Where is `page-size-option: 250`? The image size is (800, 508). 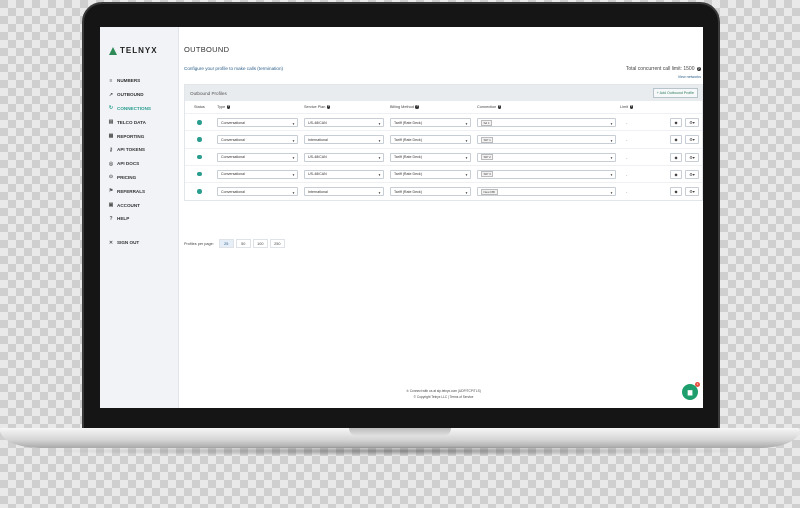 page-size-option: 250 is located at coordinates (277, 243).